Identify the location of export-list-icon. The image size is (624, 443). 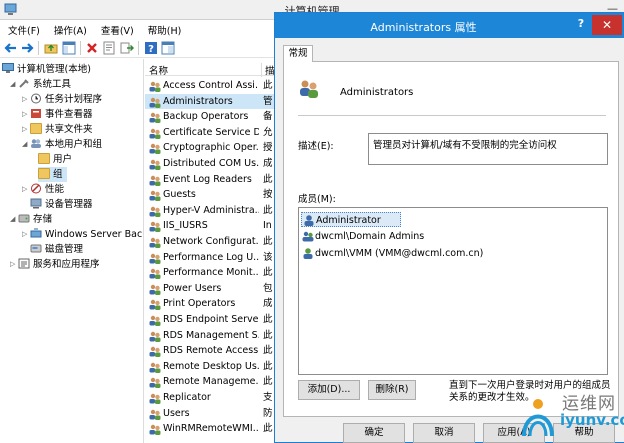
(127, 48).